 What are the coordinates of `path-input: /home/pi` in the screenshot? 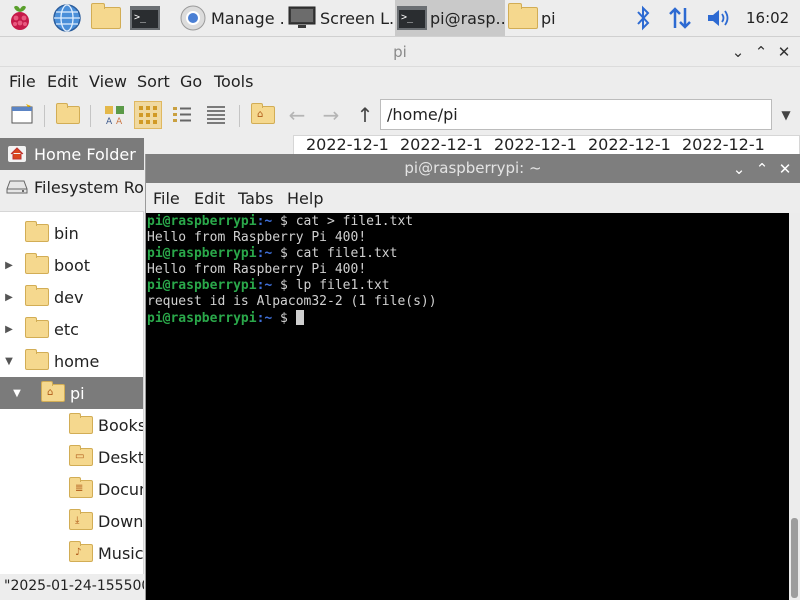 It's located at (576, 114).